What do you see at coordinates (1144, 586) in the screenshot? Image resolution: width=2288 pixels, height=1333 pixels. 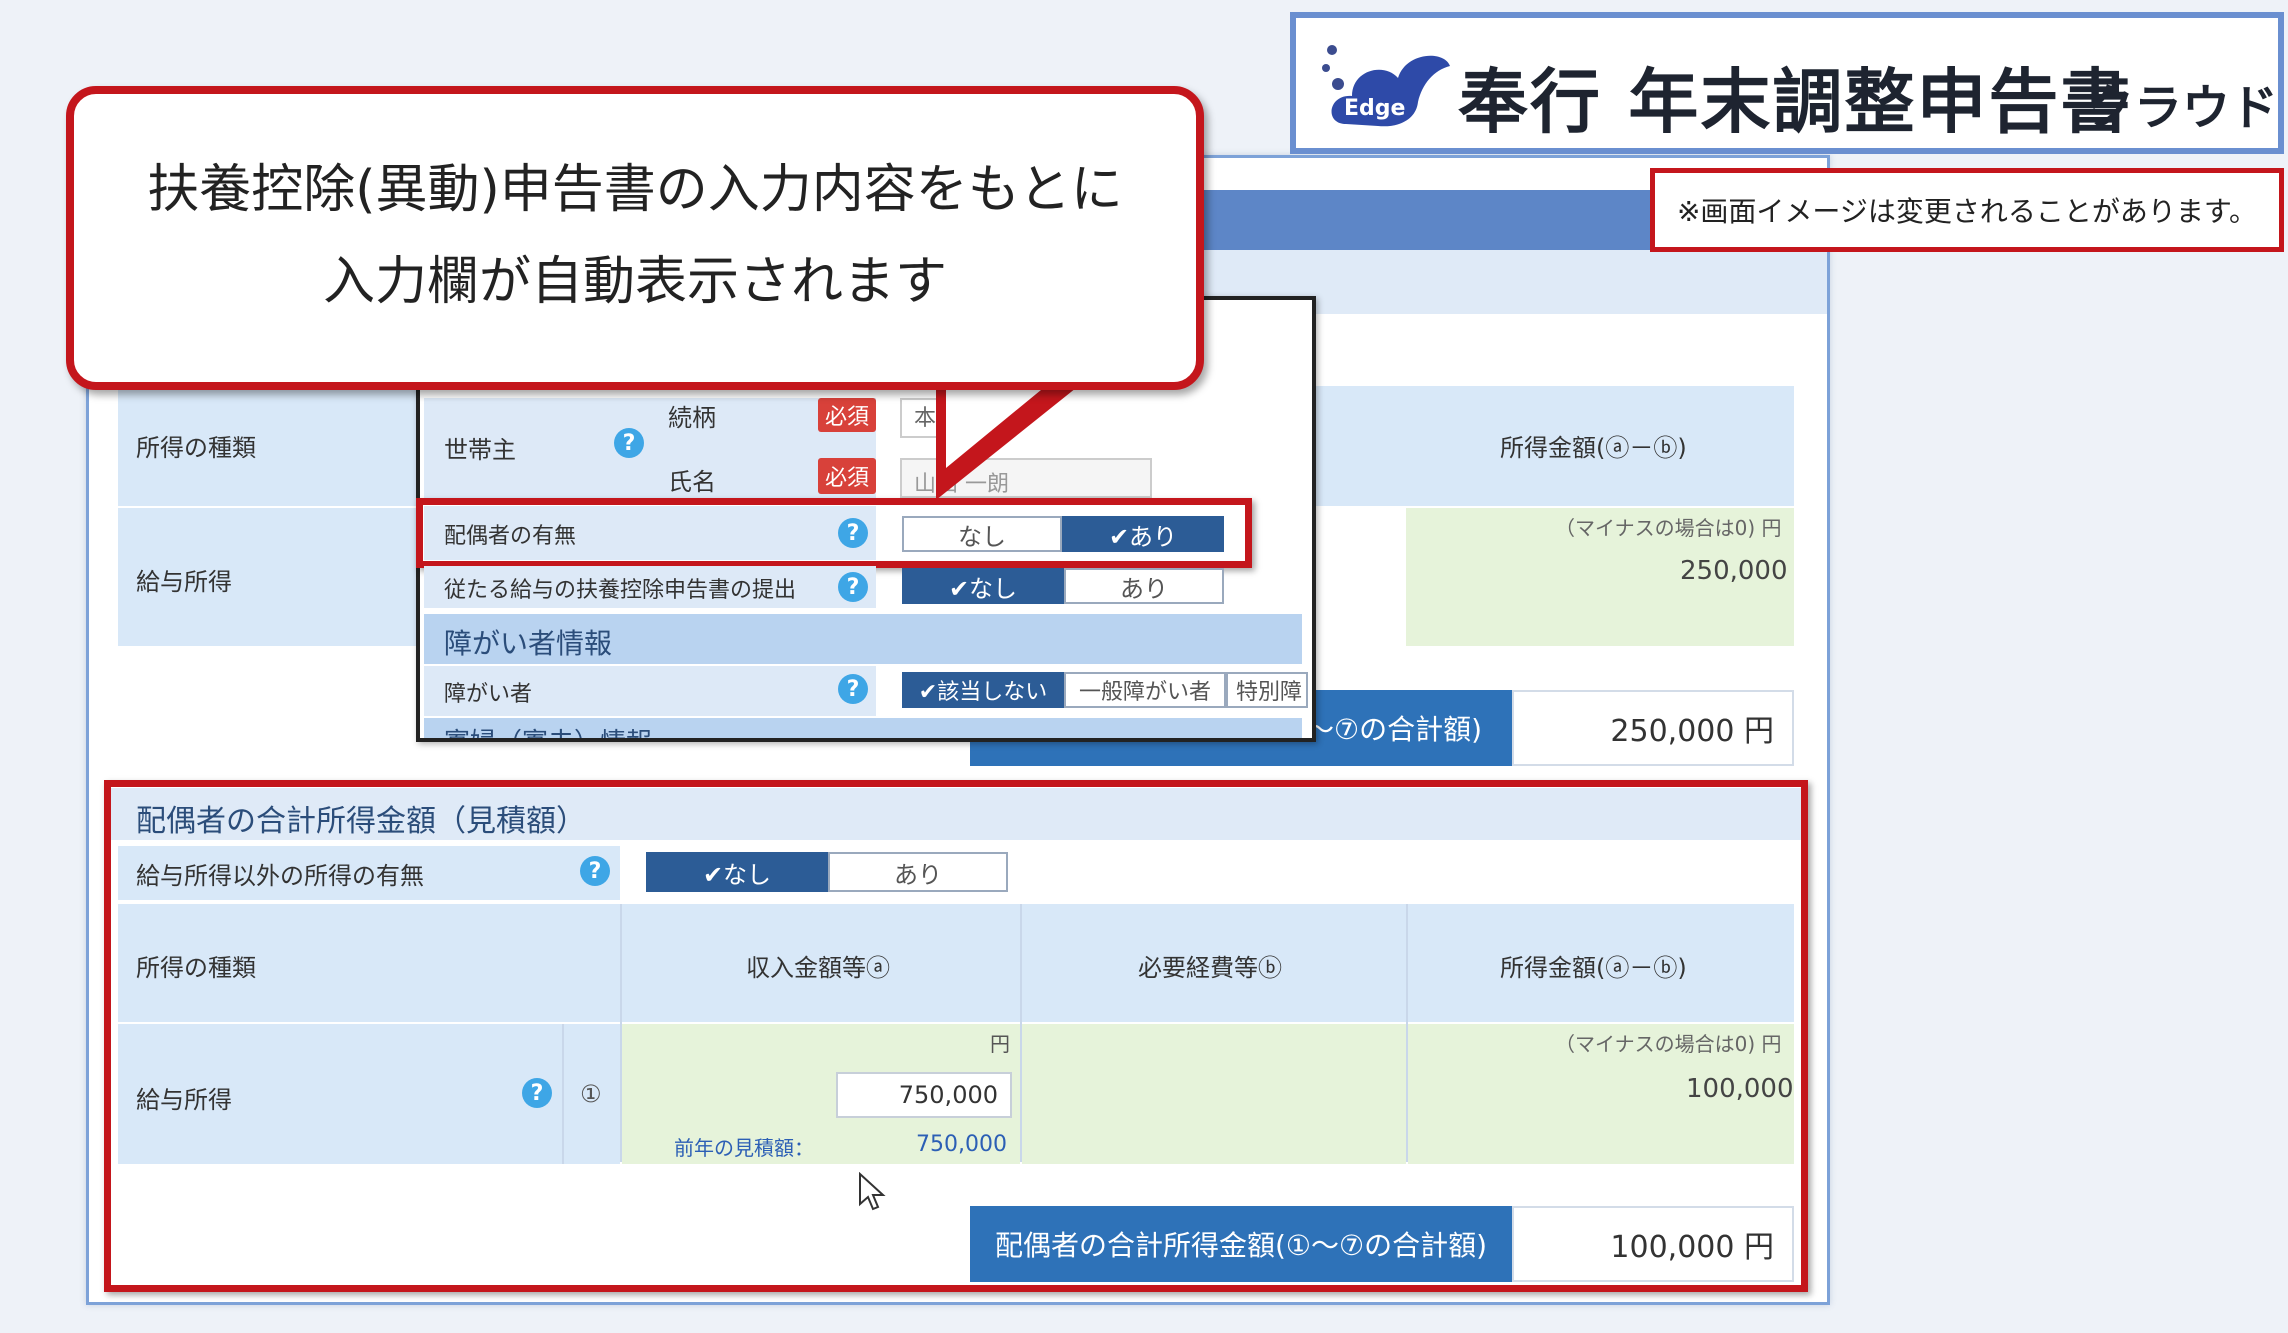 I see `main-salary-yes-toggle: あり` at bounding box center [1144, 586].